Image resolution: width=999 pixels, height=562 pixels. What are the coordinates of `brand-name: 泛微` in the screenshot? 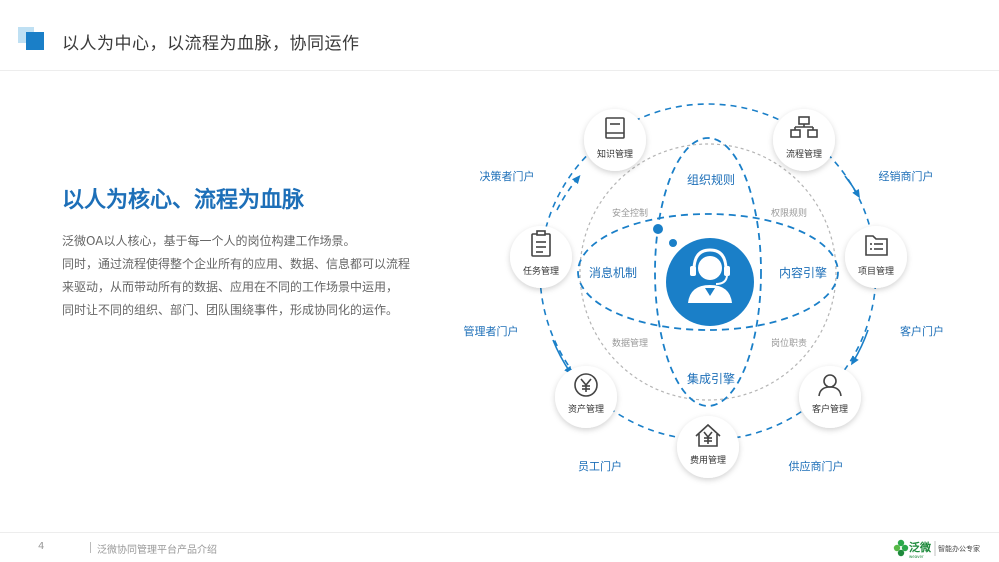 It's located at (920, 547).